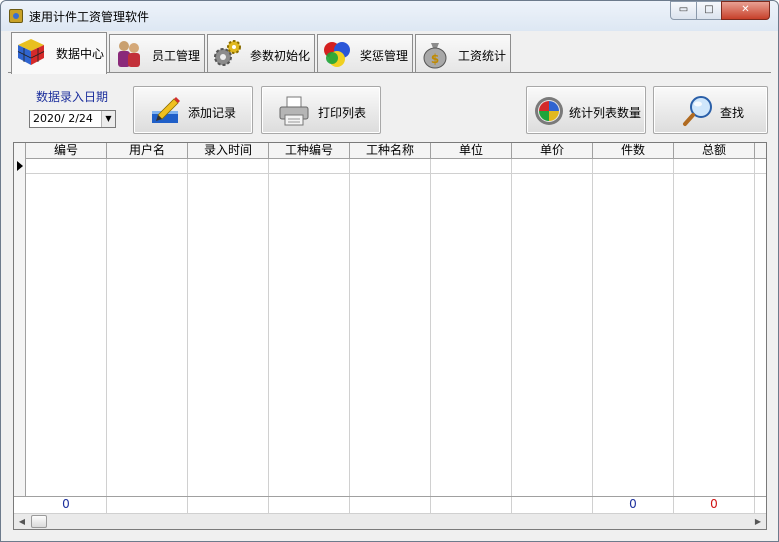 The width and height of the screenshot is (779, 542). What do you see at coordinates (552, 151) in the screenshot?
I see `column-header: 单价` at bounding box center [552, 151].